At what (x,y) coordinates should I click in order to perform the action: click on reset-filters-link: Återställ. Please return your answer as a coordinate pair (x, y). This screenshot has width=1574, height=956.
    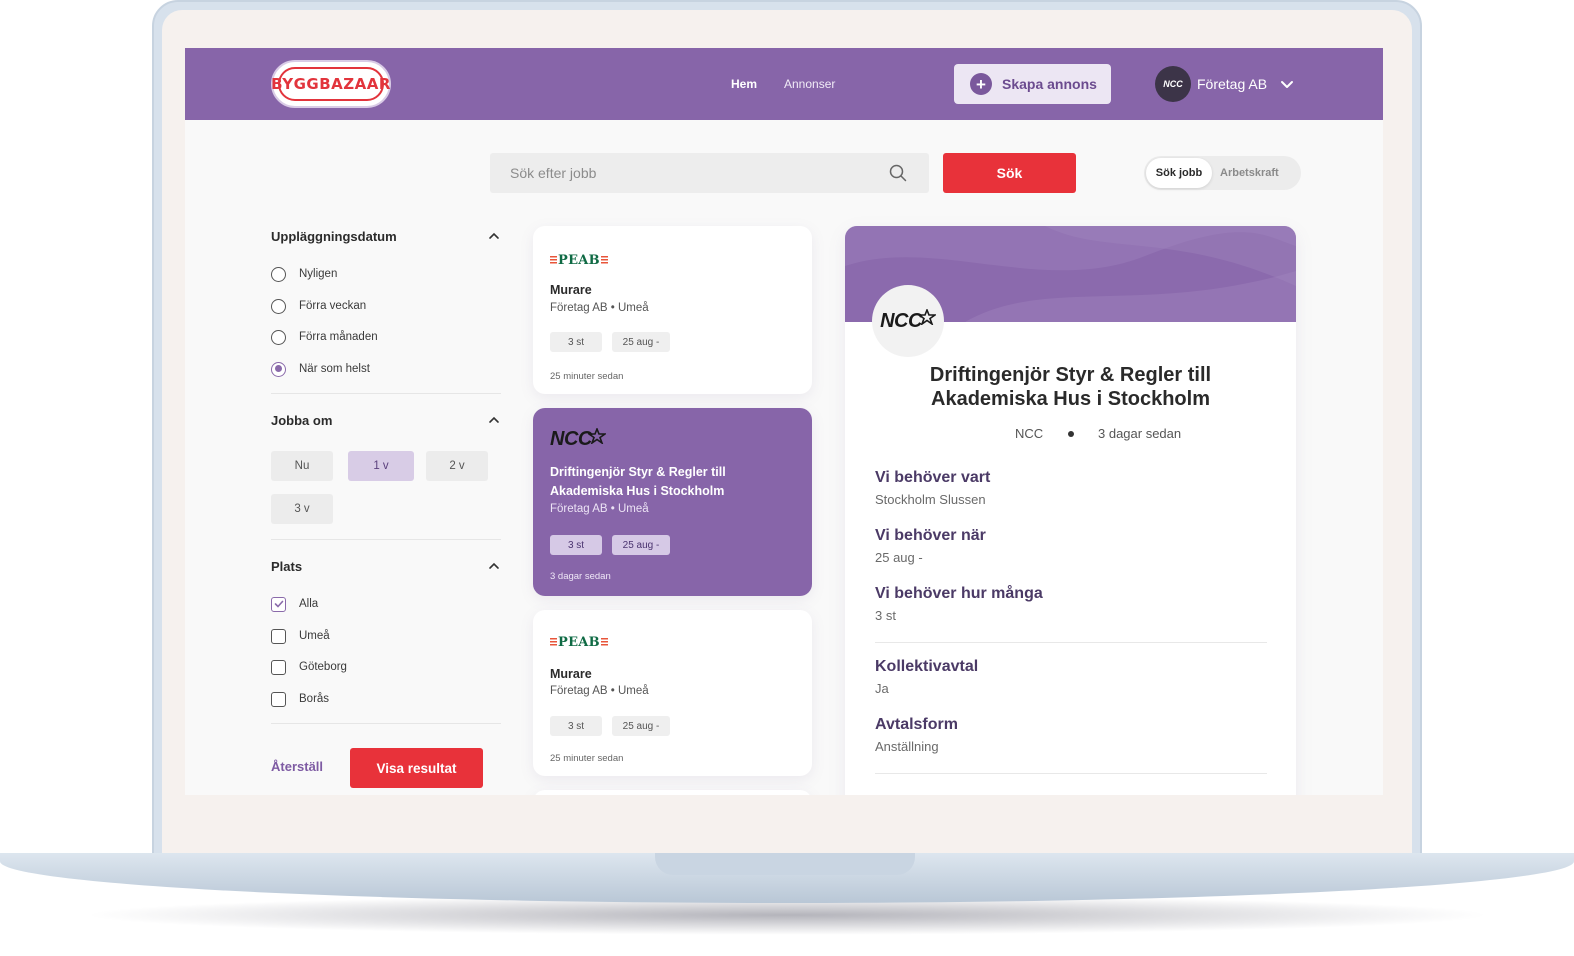
    Looking at the image, I should click on (297, 766).